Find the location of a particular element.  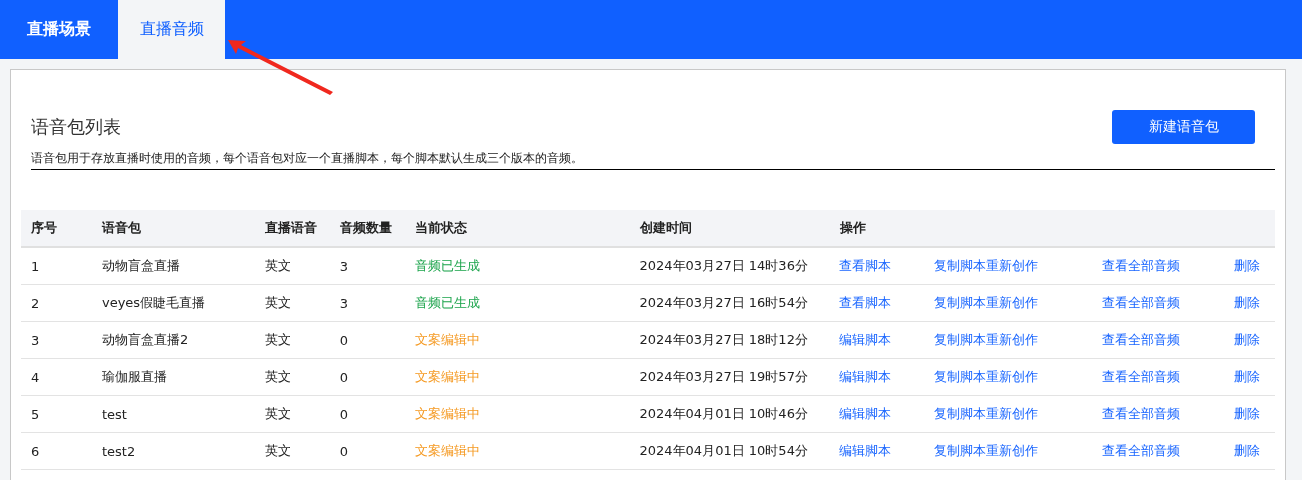

table-cell-text: test is located at coordinates (114, 414).